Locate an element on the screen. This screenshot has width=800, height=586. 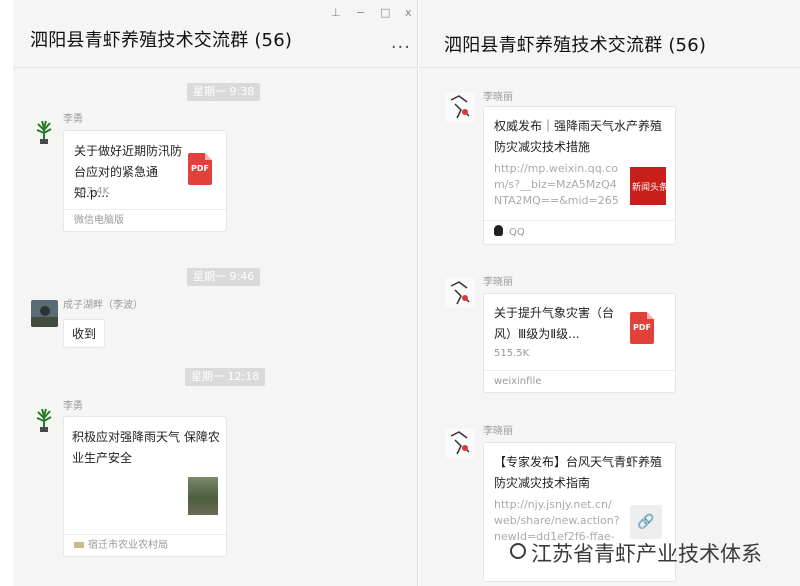
photo-avatar-icon is located at coordinates (44, 313).